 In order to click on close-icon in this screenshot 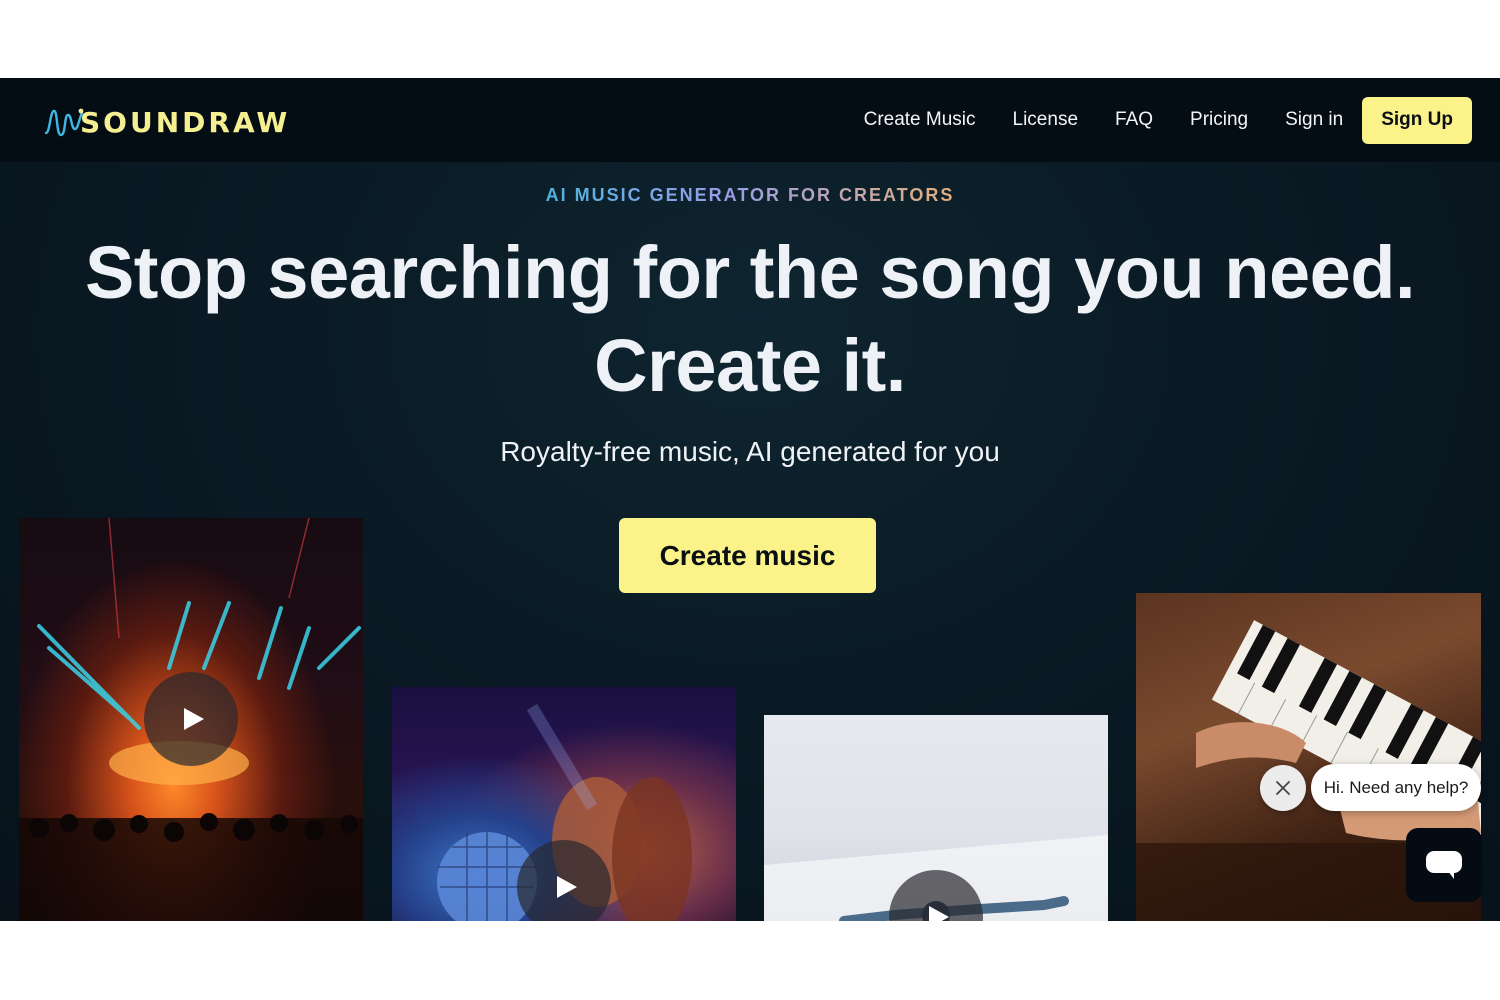, I will do `click(1283, 788)`.